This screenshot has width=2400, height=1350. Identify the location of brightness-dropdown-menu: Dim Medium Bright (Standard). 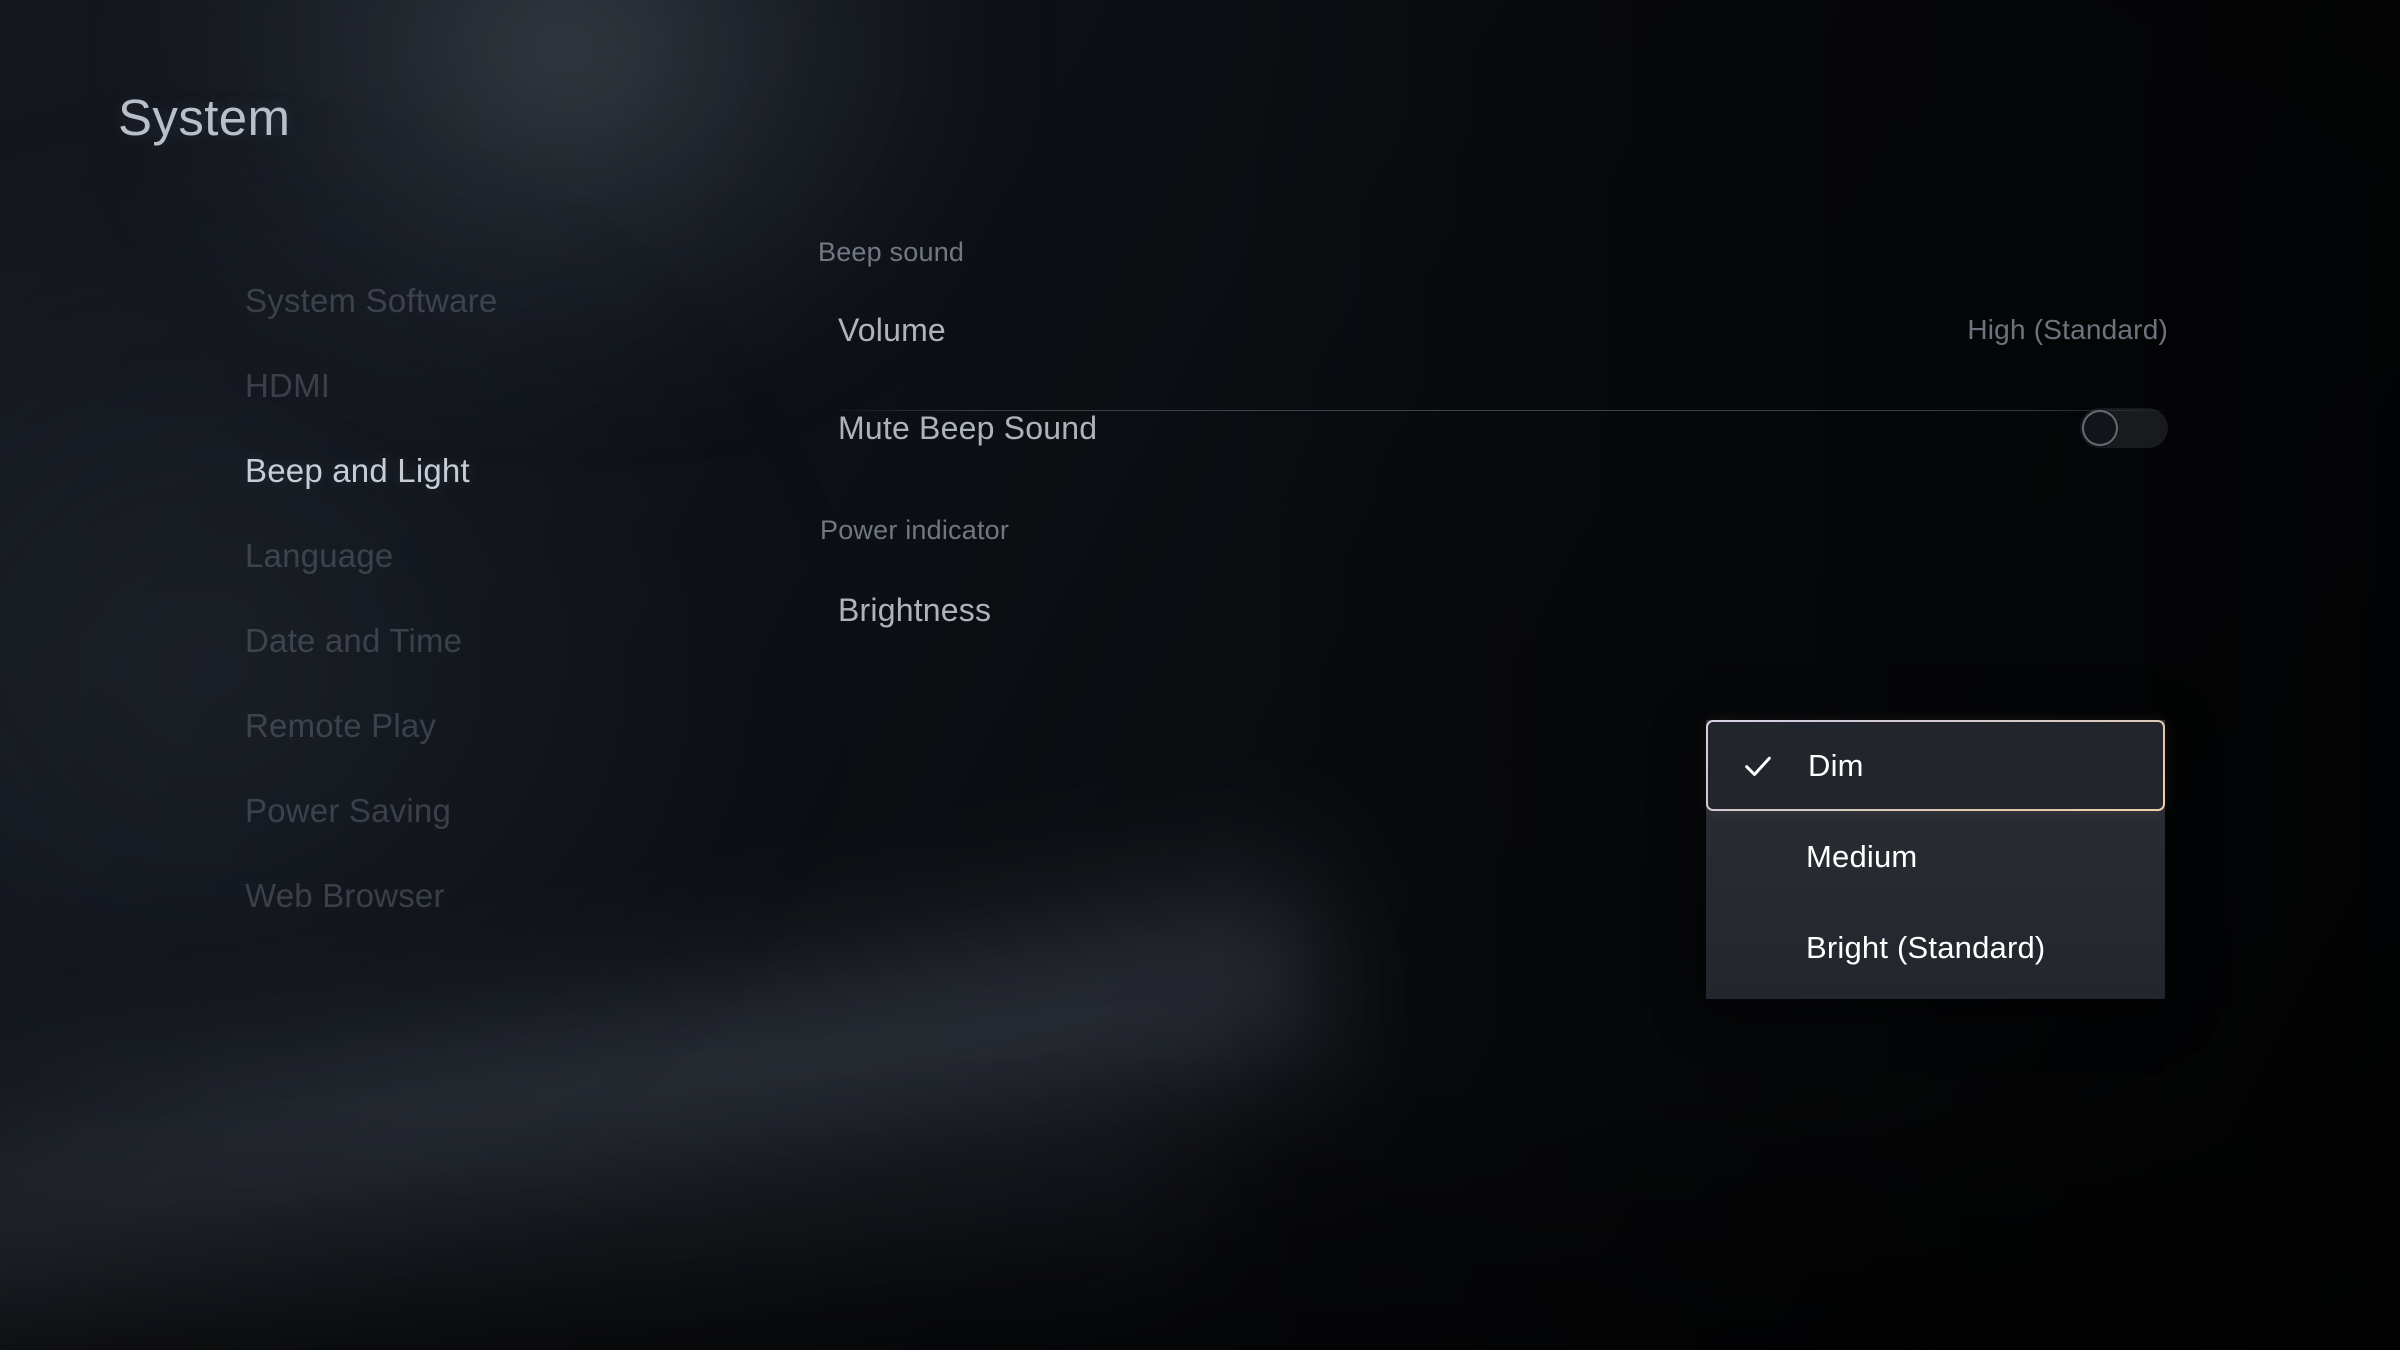
(1935, 859).